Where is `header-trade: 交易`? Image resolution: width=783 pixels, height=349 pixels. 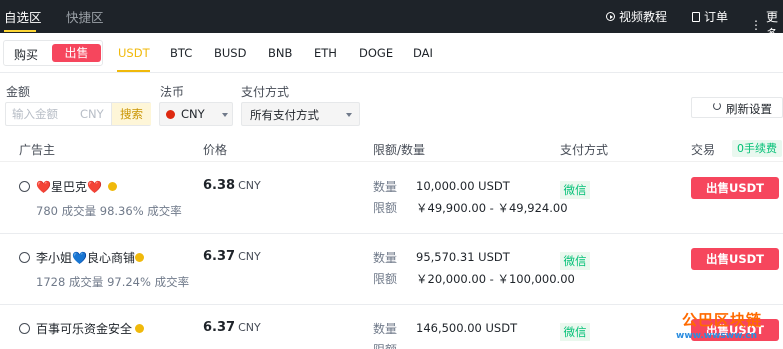 header-trade: 交易 is located at coordinates (703, 150).